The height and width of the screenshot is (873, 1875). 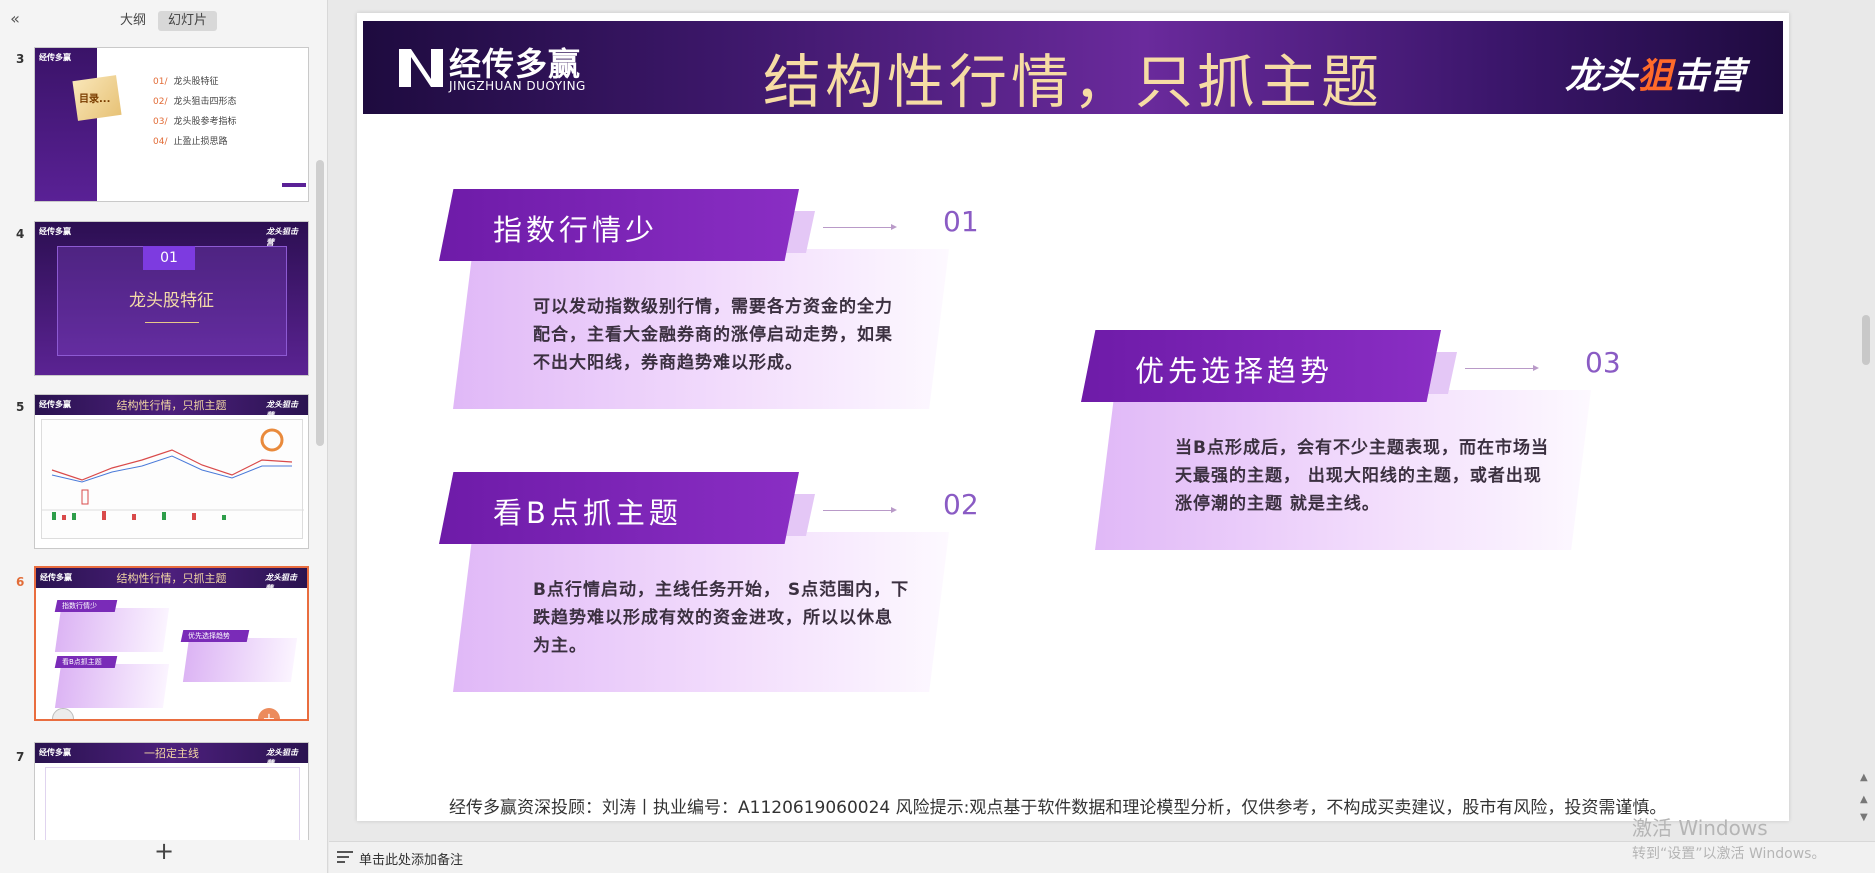 What do you see at coordinates (1073, 68) in the screenshot?
I see `slide-banner: 经传多赢 JINGZHUAN DUOYING 结构性行情，只抓主题 龙头狙击营` at bounding box center [1073, 68].